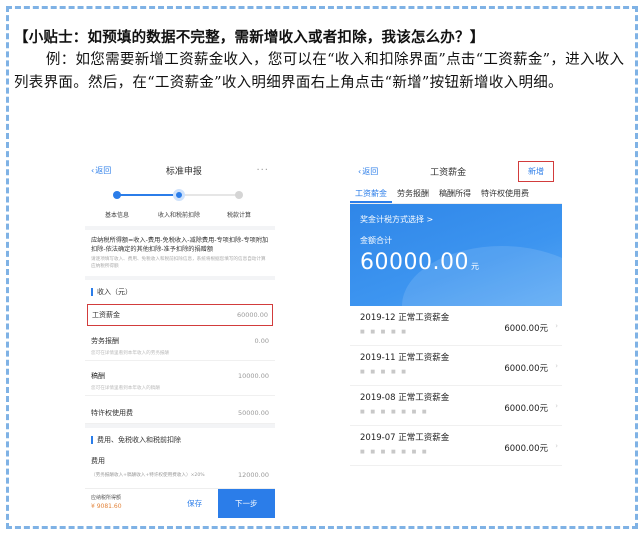 The height and width of the screenshot is (535, 644). Describe the element at coordinates (180, 461) in the screenshot. I see `expense-row: 费用` at that location.